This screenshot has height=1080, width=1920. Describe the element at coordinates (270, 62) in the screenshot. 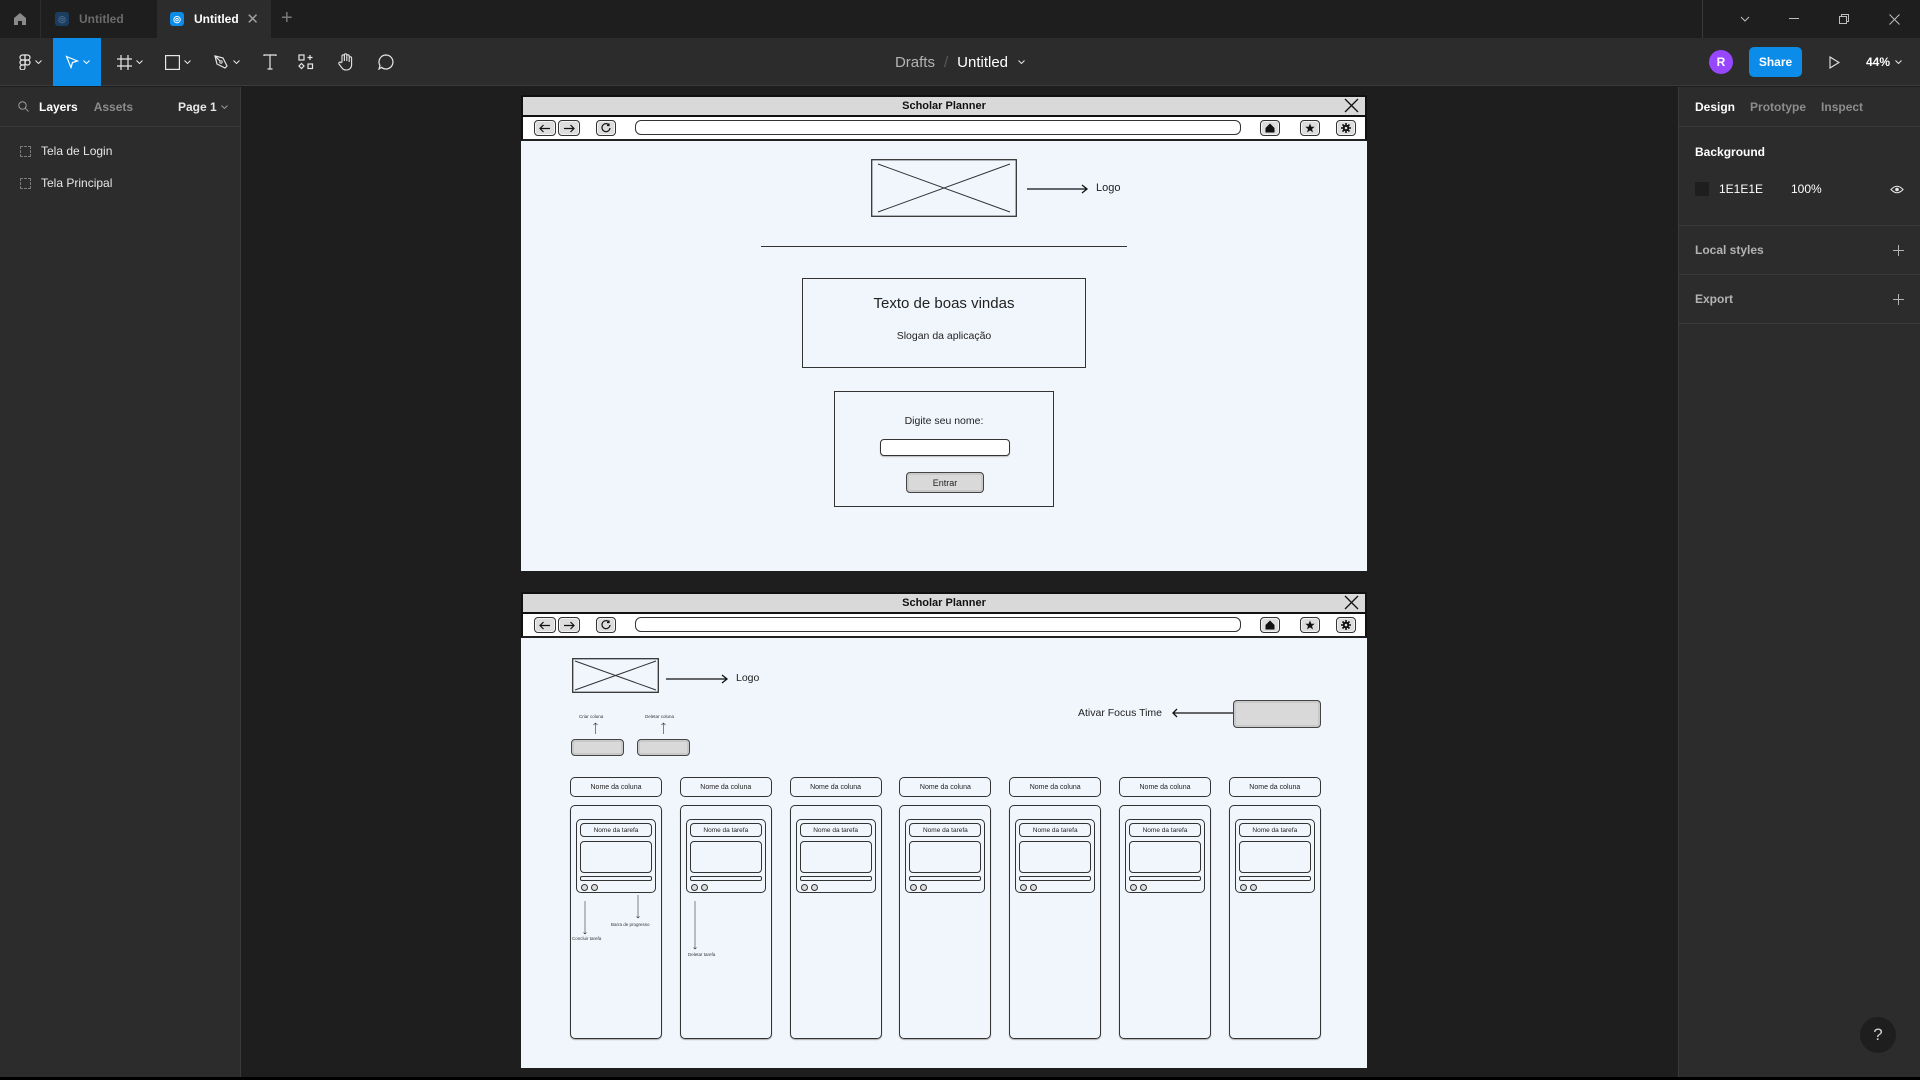

I see `text-tool` at that location.